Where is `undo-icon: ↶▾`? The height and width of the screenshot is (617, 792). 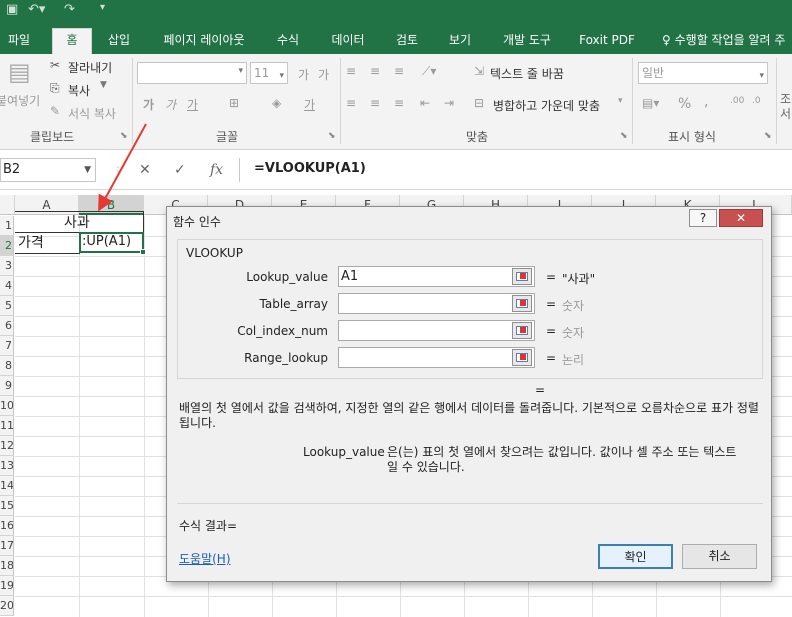 undo-icon: ↶▾ is located at coordinates (36, 9).